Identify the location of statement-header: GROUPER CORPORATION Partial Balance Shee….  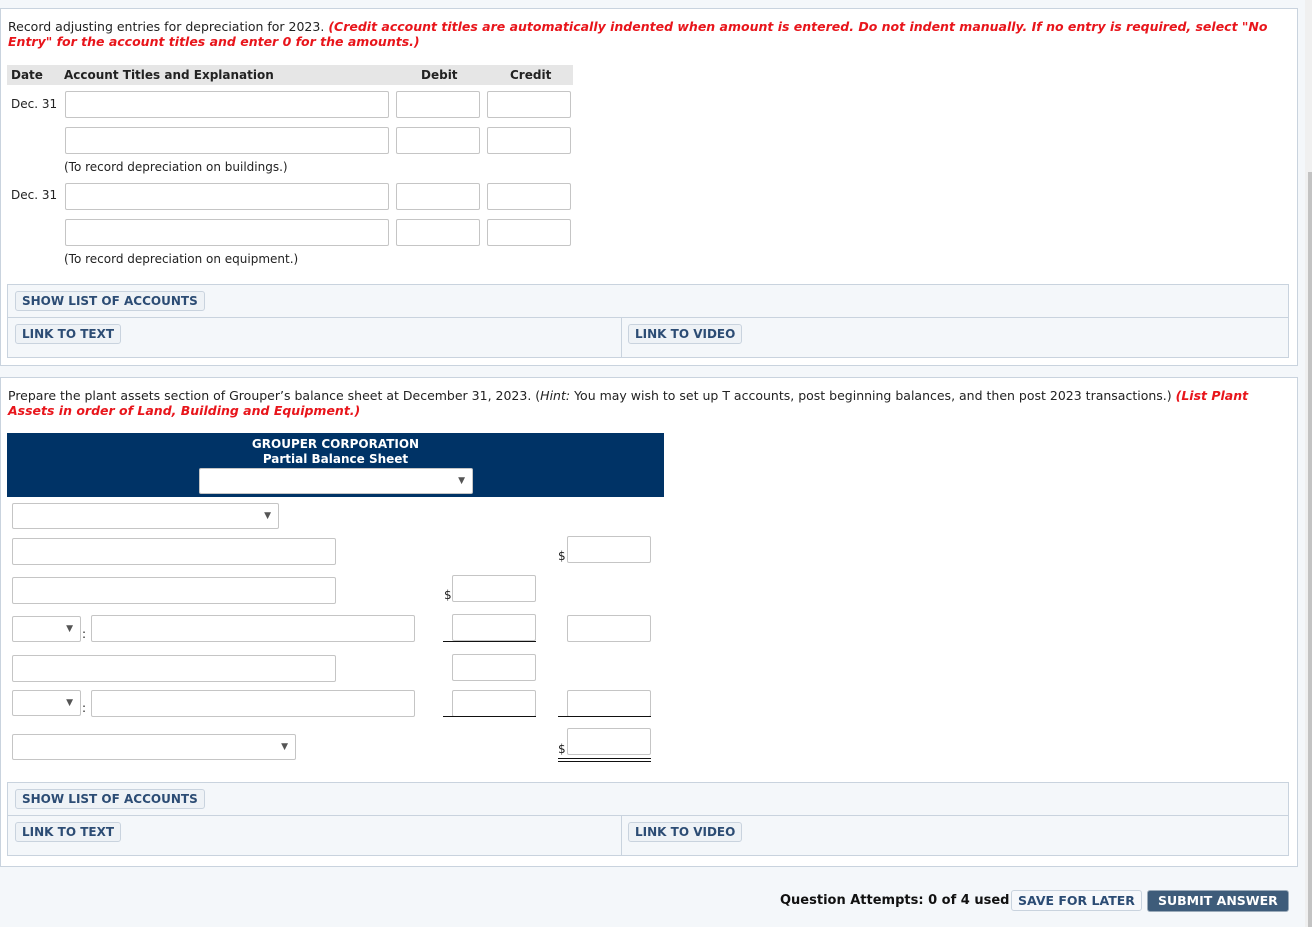
(335, 465).